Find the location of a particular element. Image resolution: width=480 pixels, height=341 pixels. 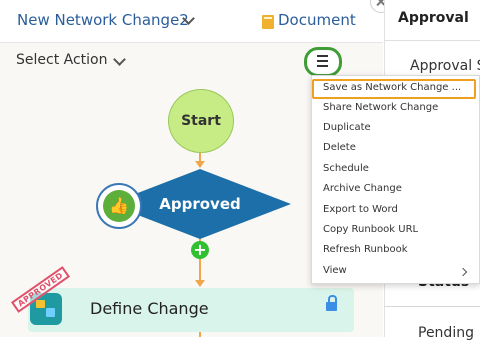

start-node: Start is located at coordinates (201, 121).